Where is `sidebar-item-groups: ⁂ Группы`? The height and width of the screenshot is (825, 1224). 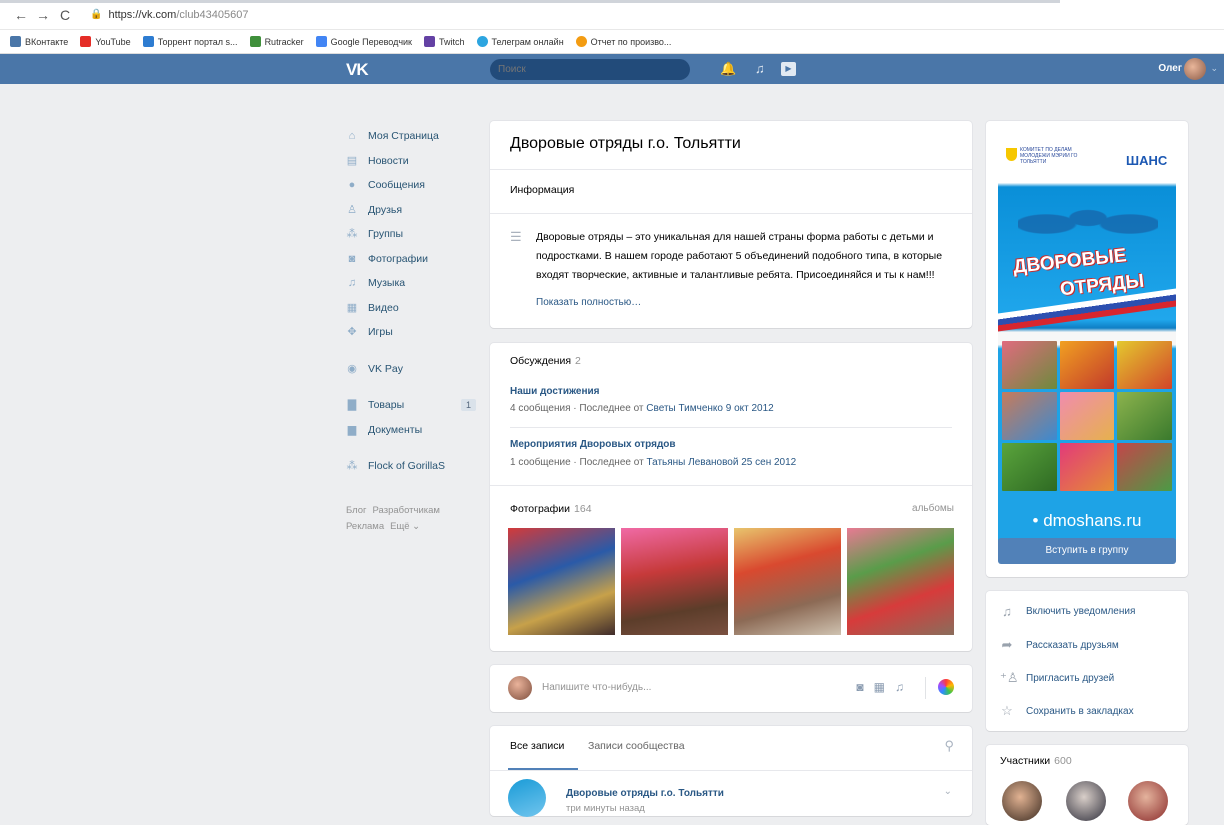
sidebar-item-groups: ⁂ Группы is located at coordinates (411, 234).